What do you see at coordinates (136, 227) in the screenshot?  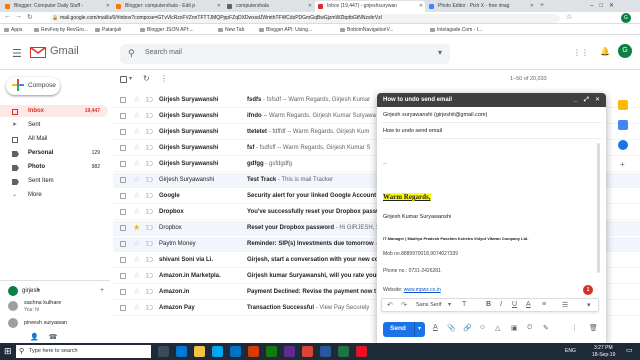 I see `star-icon: ★` at bounding box center [136, 227].